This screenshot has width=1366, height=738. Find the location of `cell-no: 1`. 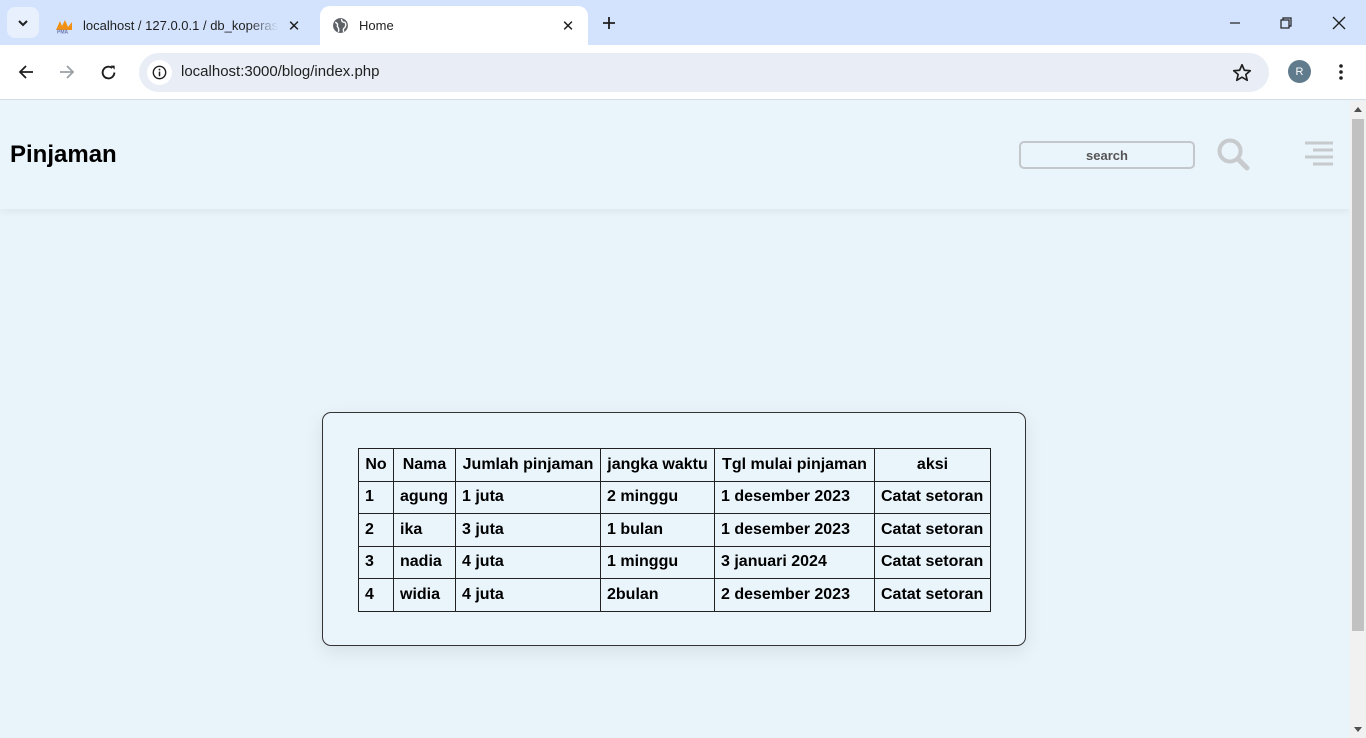

cell-no: 1 is located at coordinates (376, 497).